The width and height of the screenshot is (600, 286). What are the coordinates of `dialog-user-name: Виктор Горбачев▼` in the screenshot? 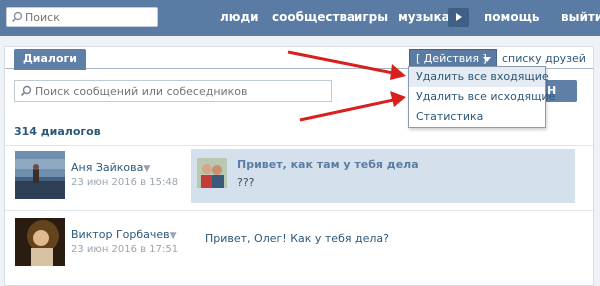 It's located at (124, 234).